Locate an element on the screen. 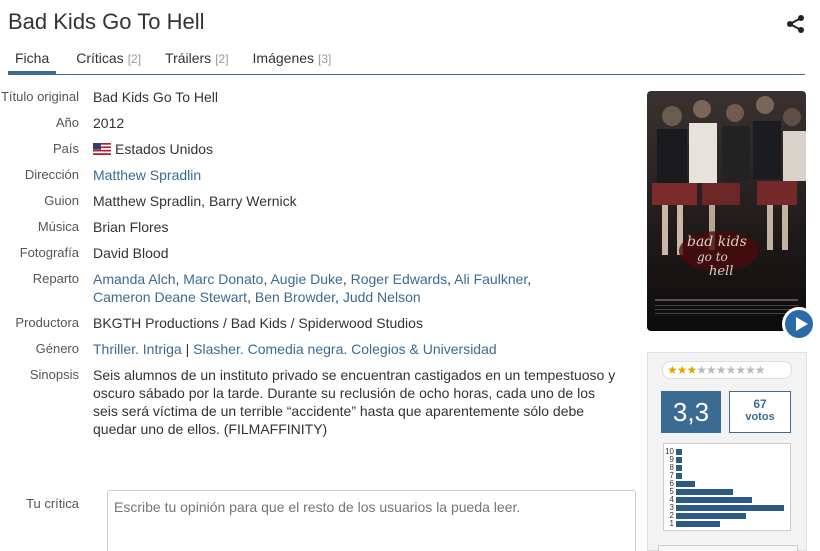 This screenshot has width=820, height=551. detail-row-anio: Año 2012 is located at coordinates (320, 123).